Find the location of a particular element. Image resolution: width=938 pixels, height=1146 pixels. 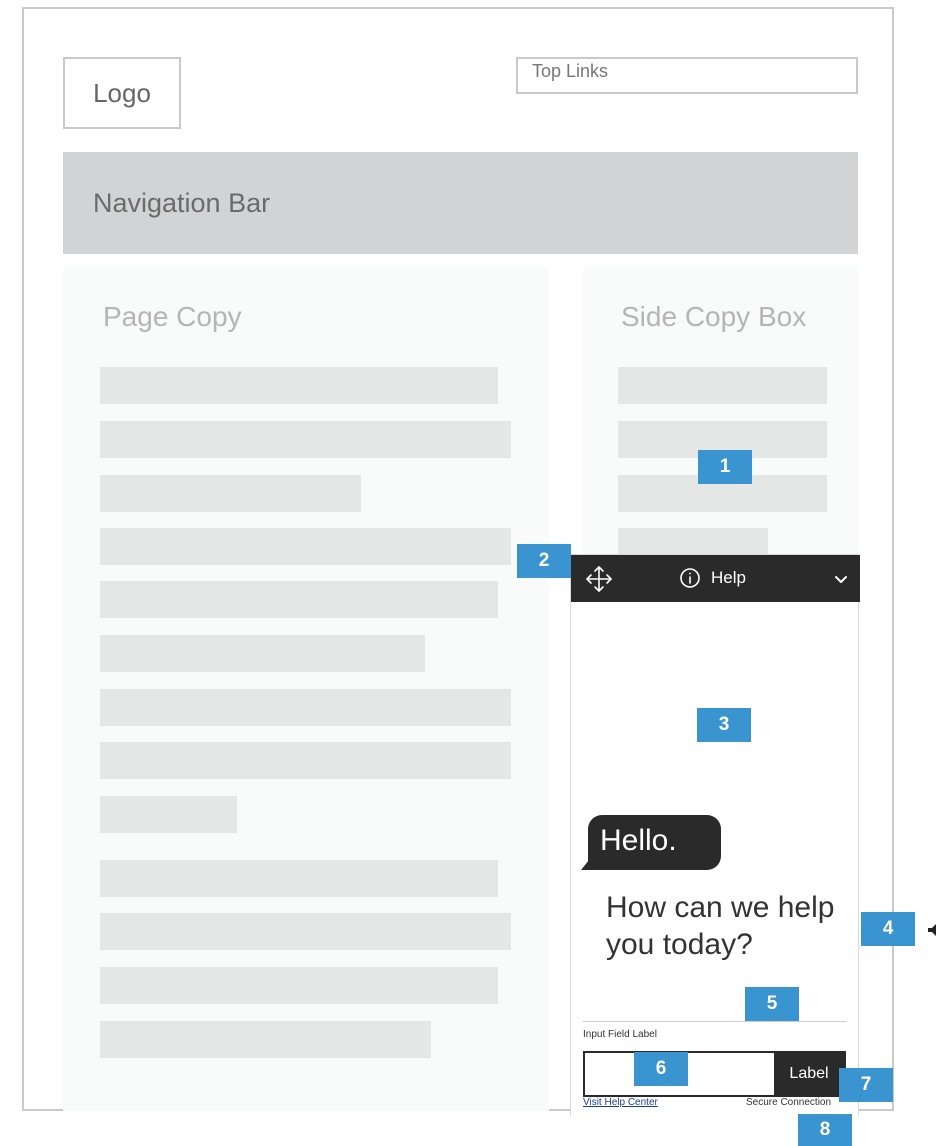

send-button: Label is located at coordinates (809, 1074).